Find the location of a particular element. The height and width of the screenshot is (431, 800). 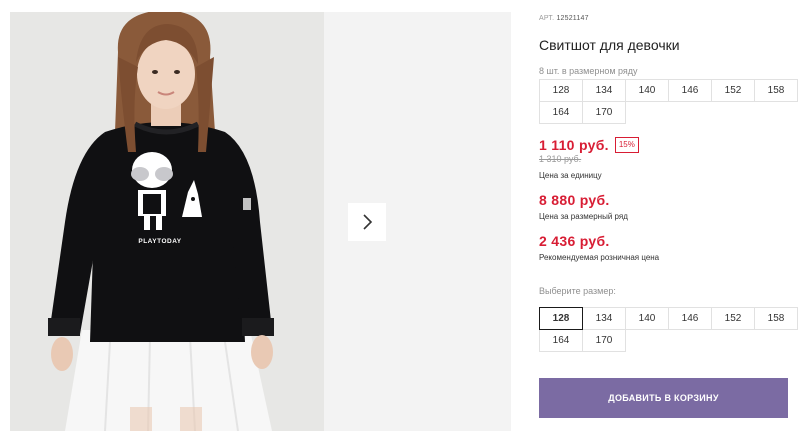

retail-price: 2 436 руб. is located at coordinates (574, 241).